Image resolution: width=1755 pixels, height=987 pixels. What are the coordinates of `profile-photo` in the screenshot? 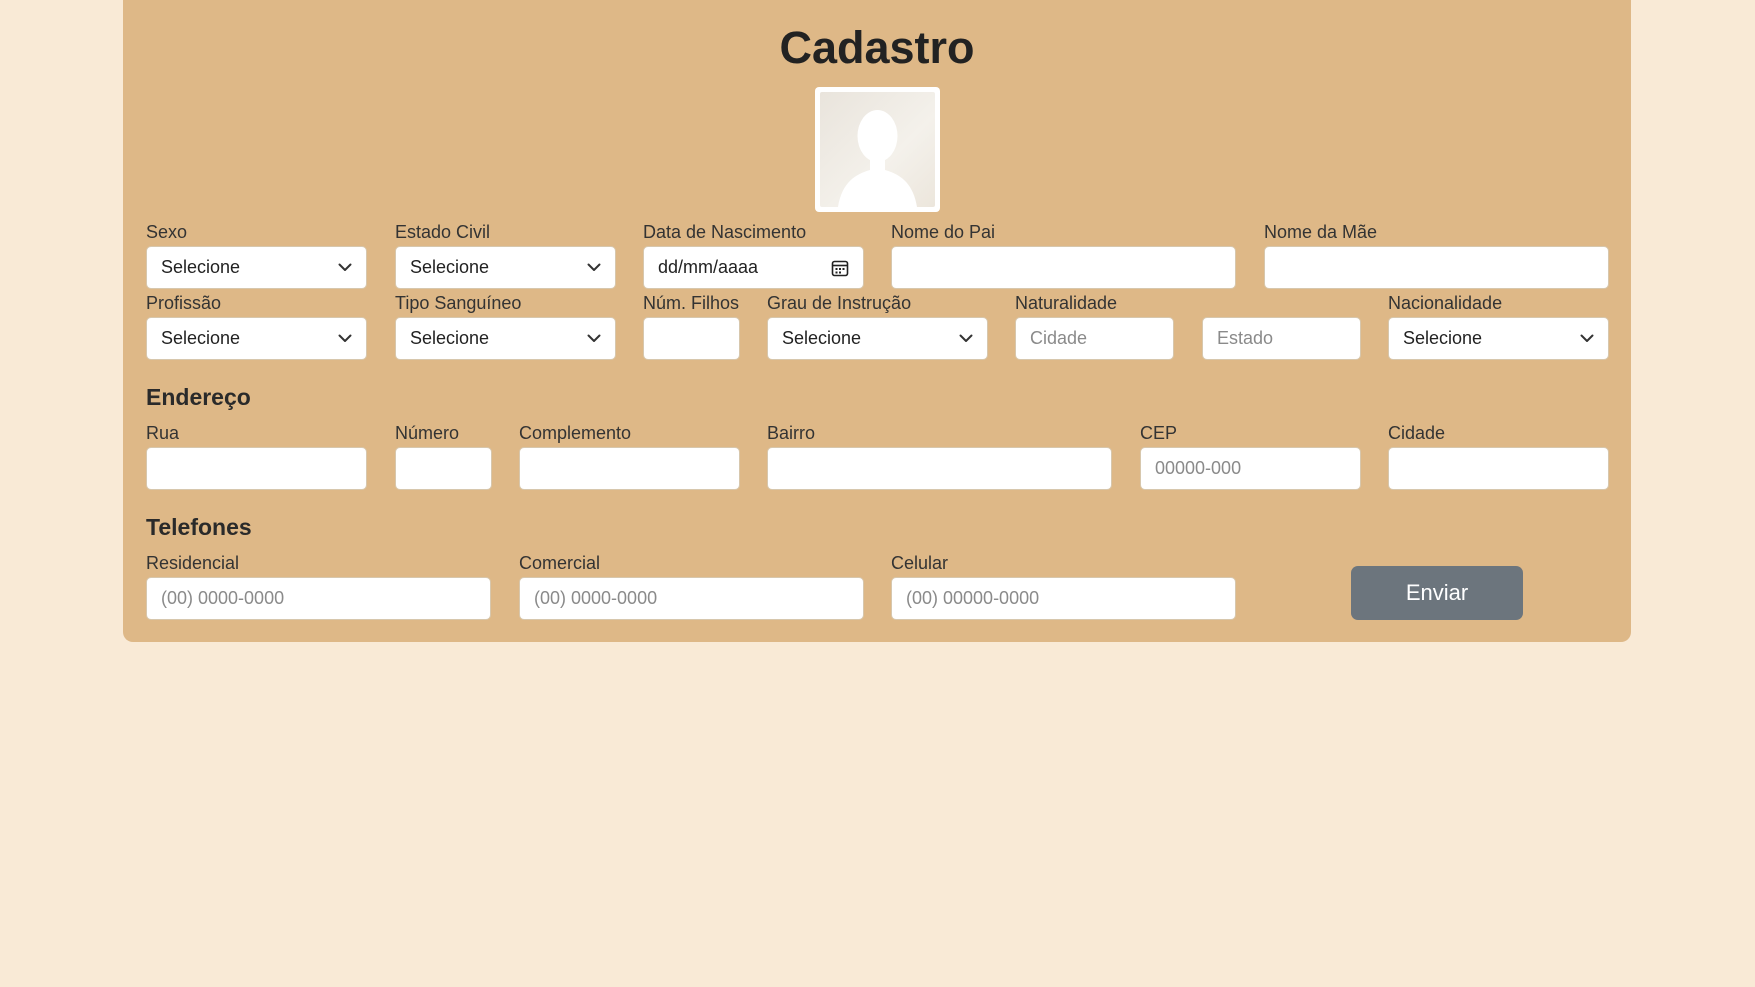 It's located at (877, 149).